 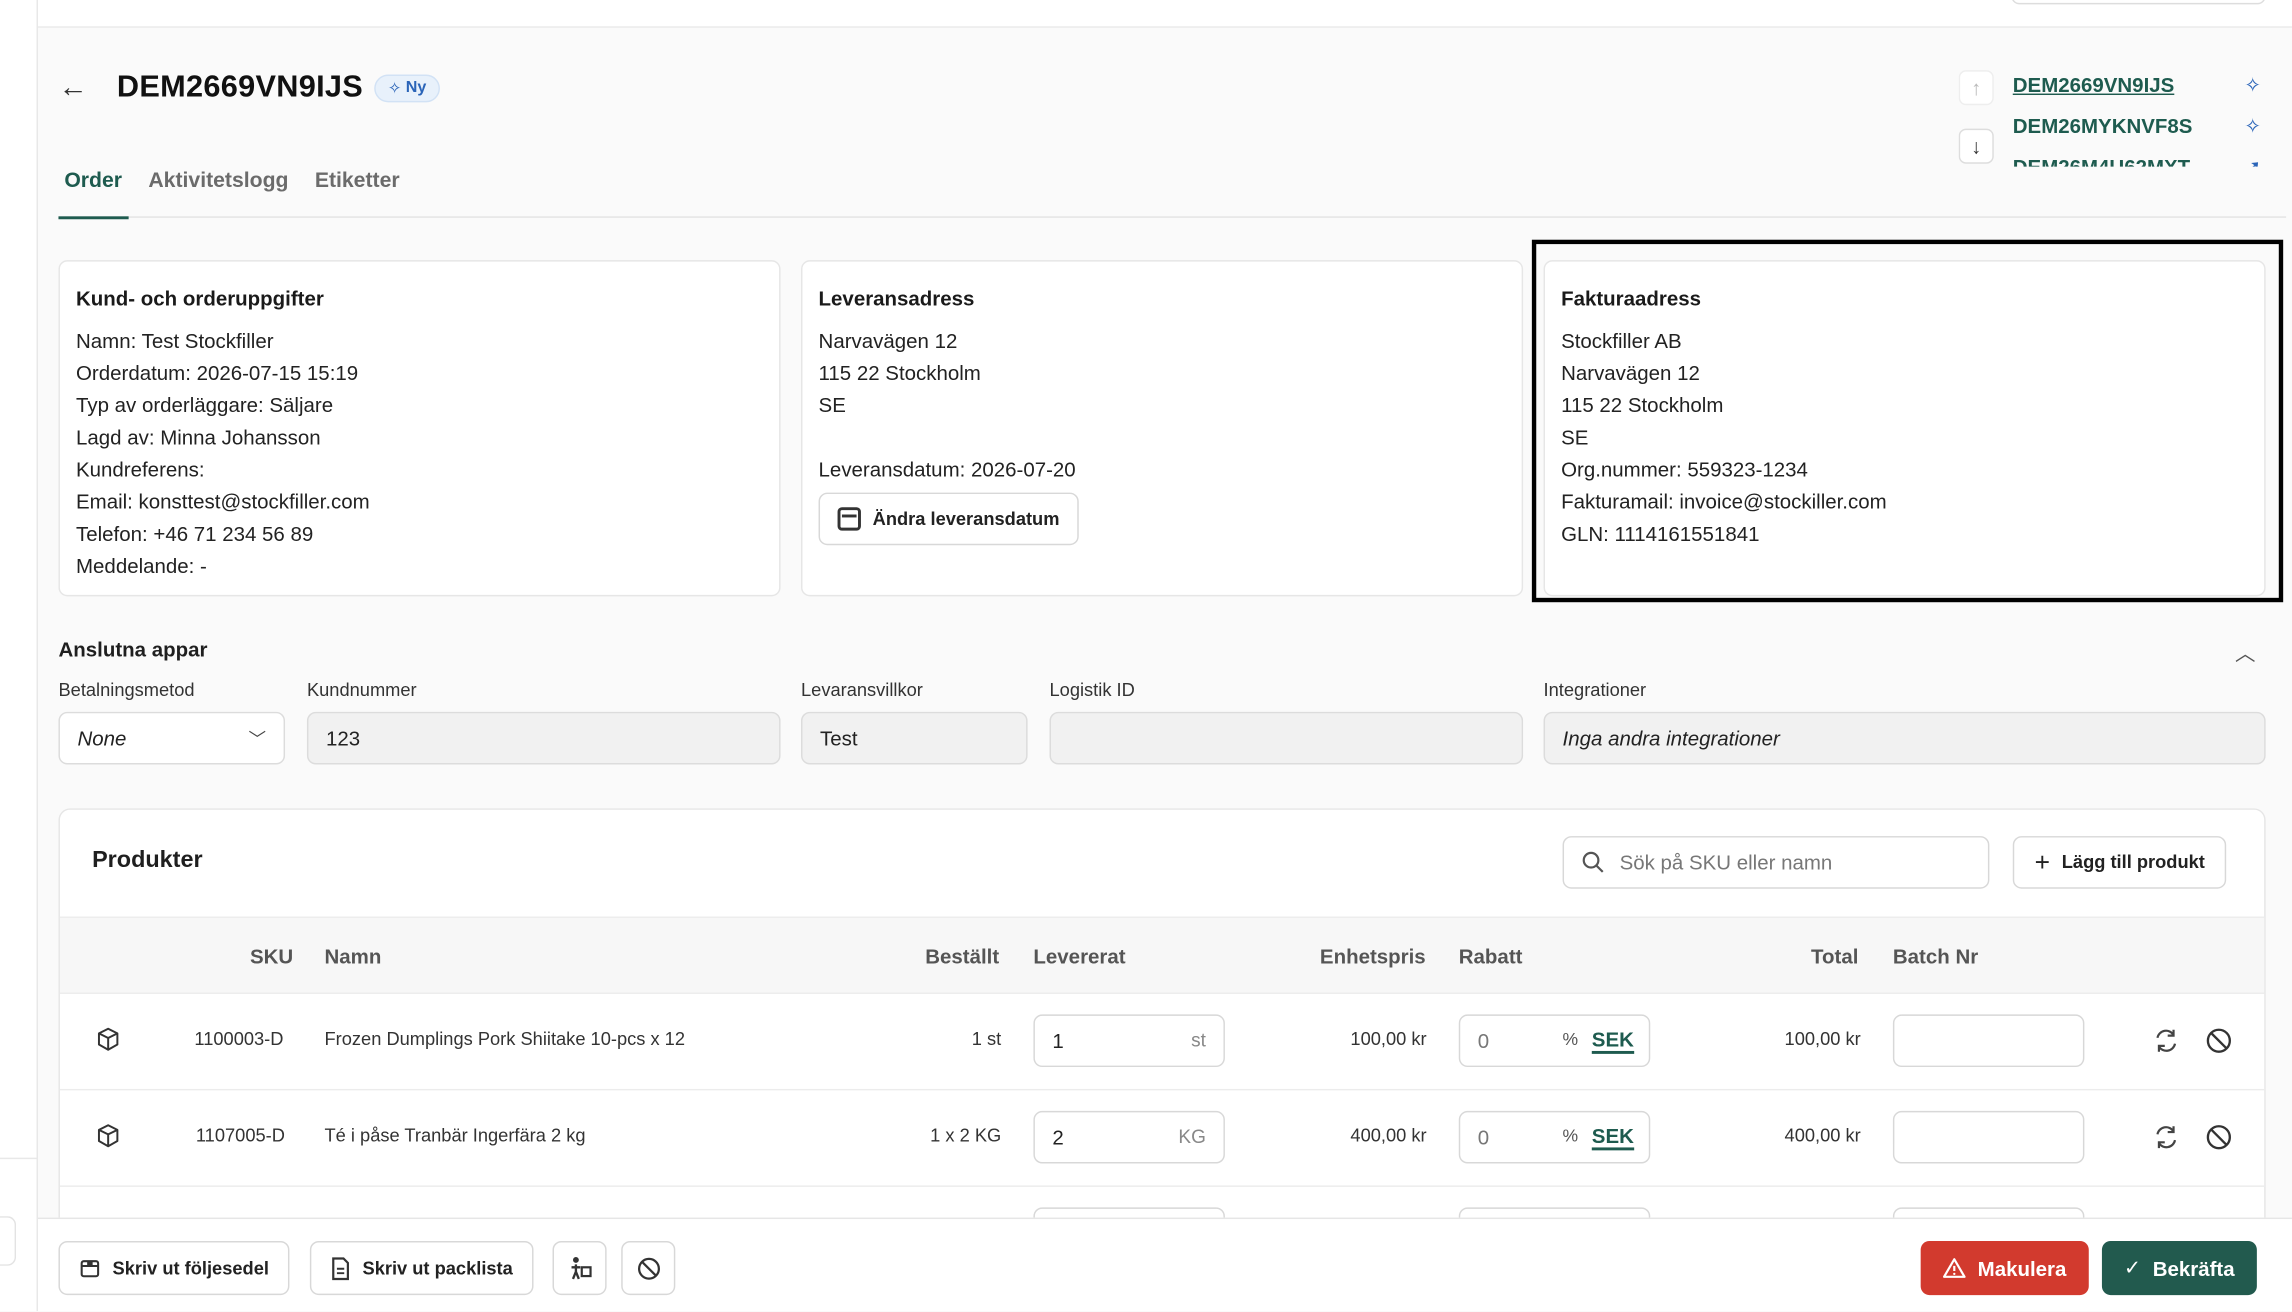 I want to click on nav-order-item: DEM26M4U62MXT ➚, so click(x=2137, y=161).